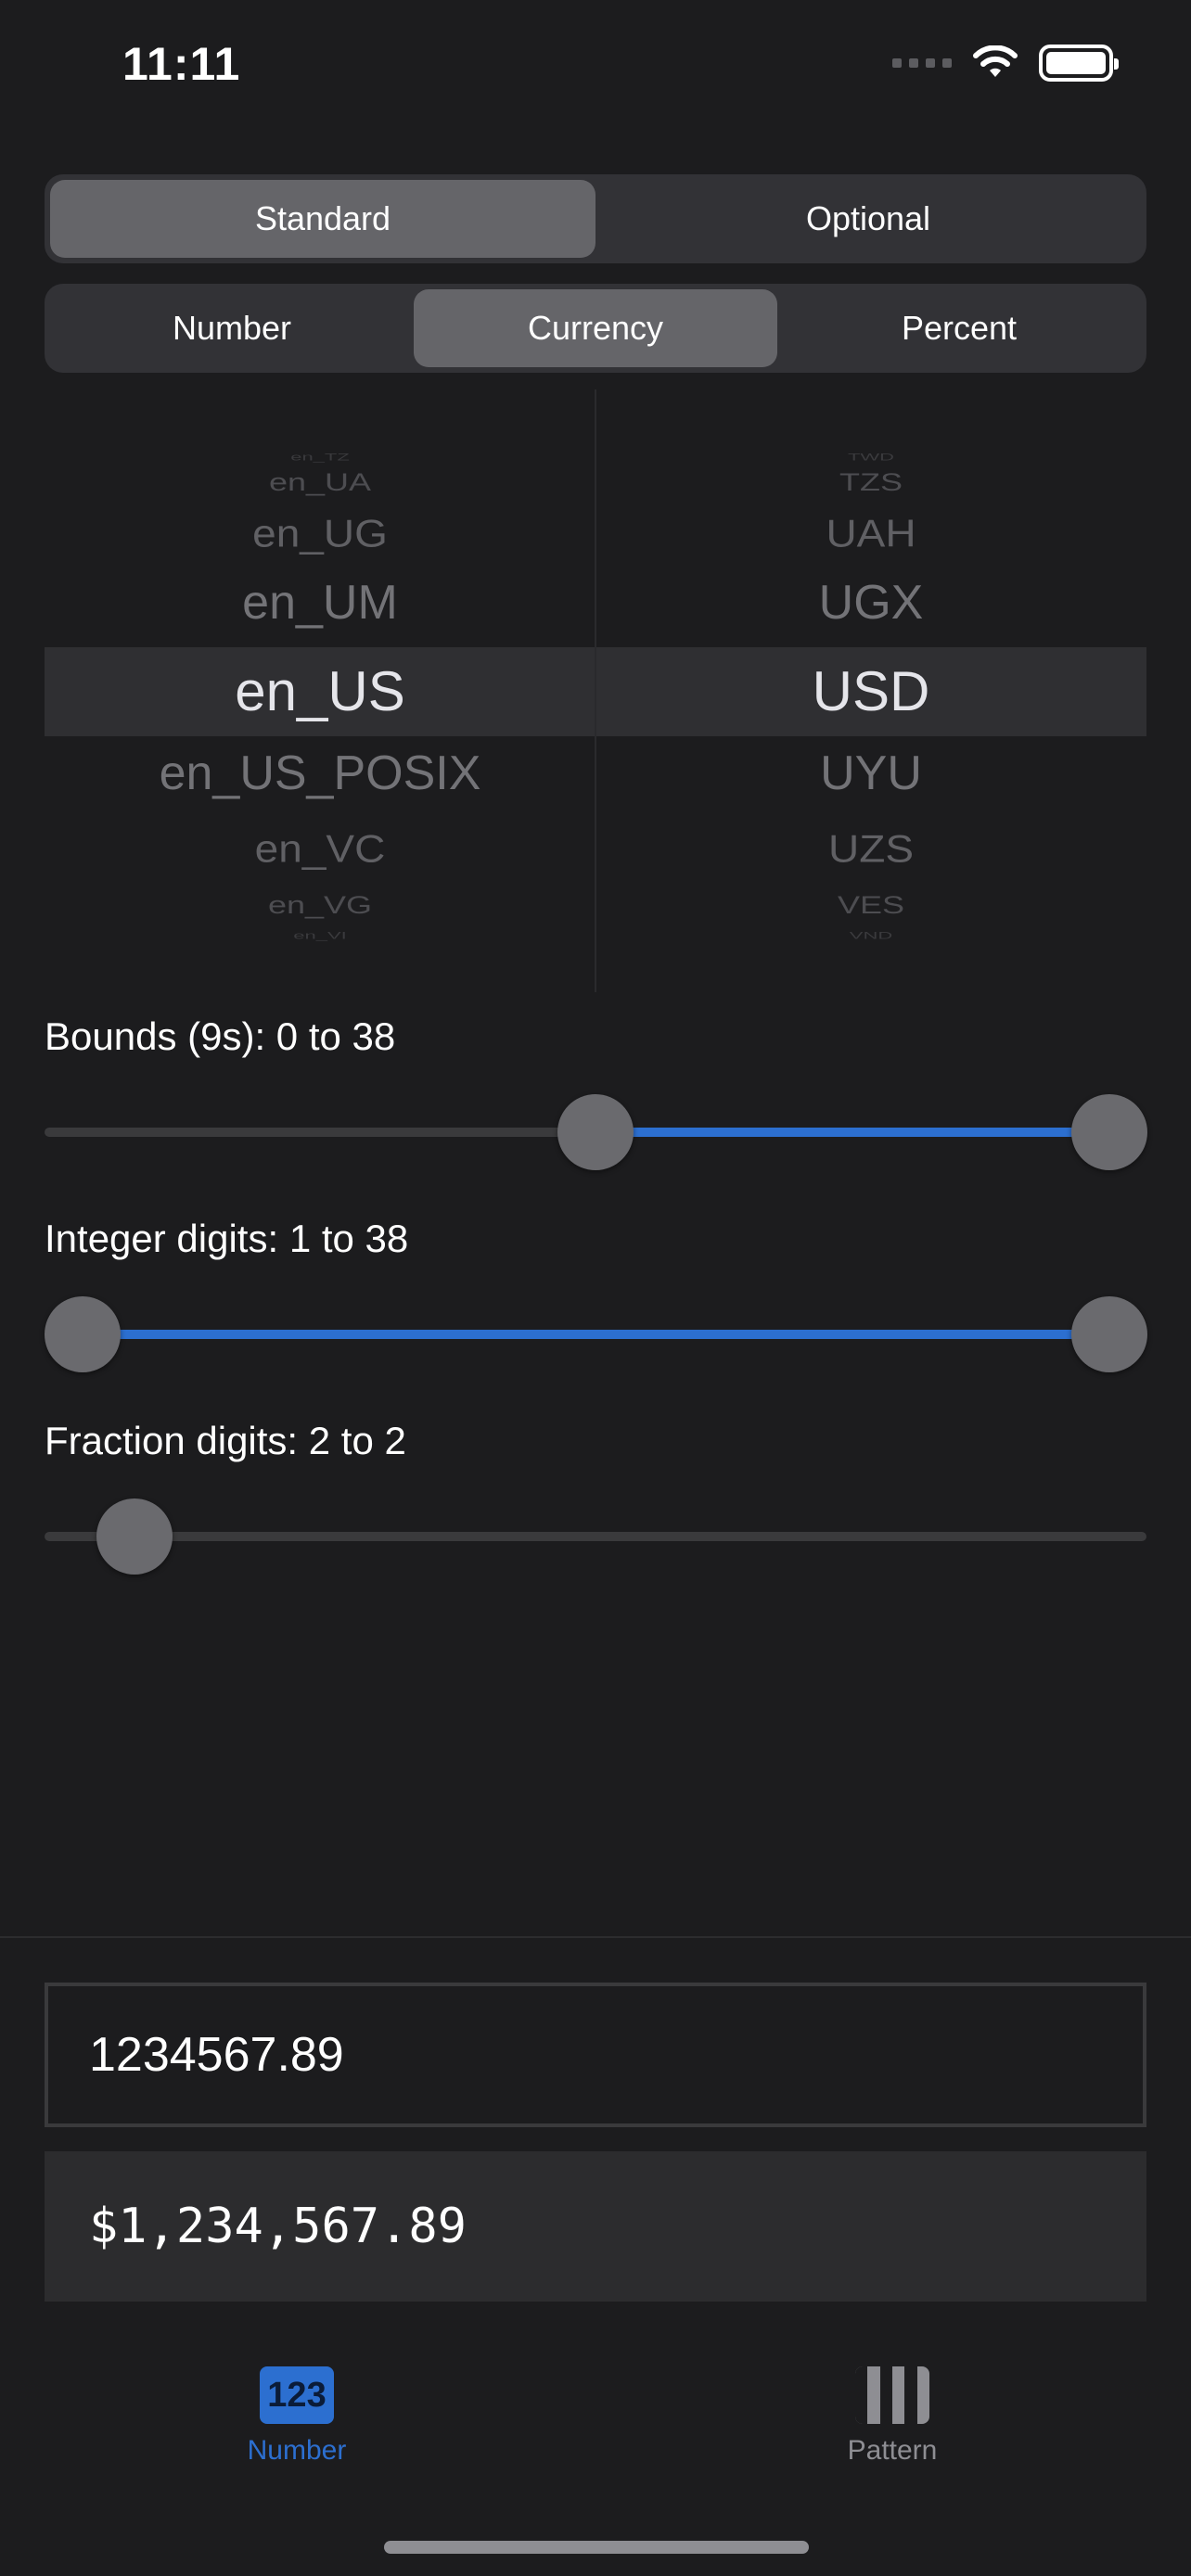 This screenshot has width=1191, height=2576. I want to click on tab-pattern-label: Pattern, so click(892, 2450).